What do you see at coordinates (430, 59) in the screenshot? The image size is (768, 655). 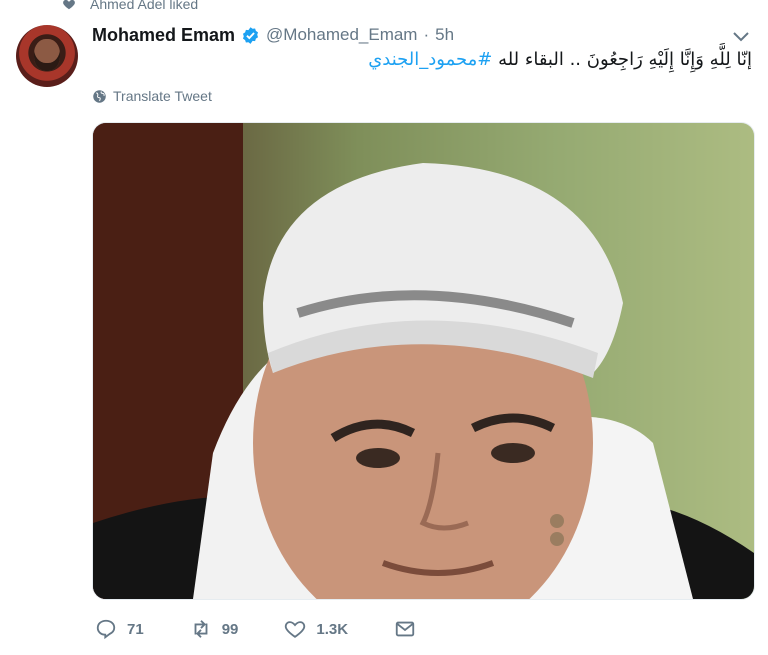 I see `hashtag-link: #محمود_الجندي` at bounding box center [430, 59].